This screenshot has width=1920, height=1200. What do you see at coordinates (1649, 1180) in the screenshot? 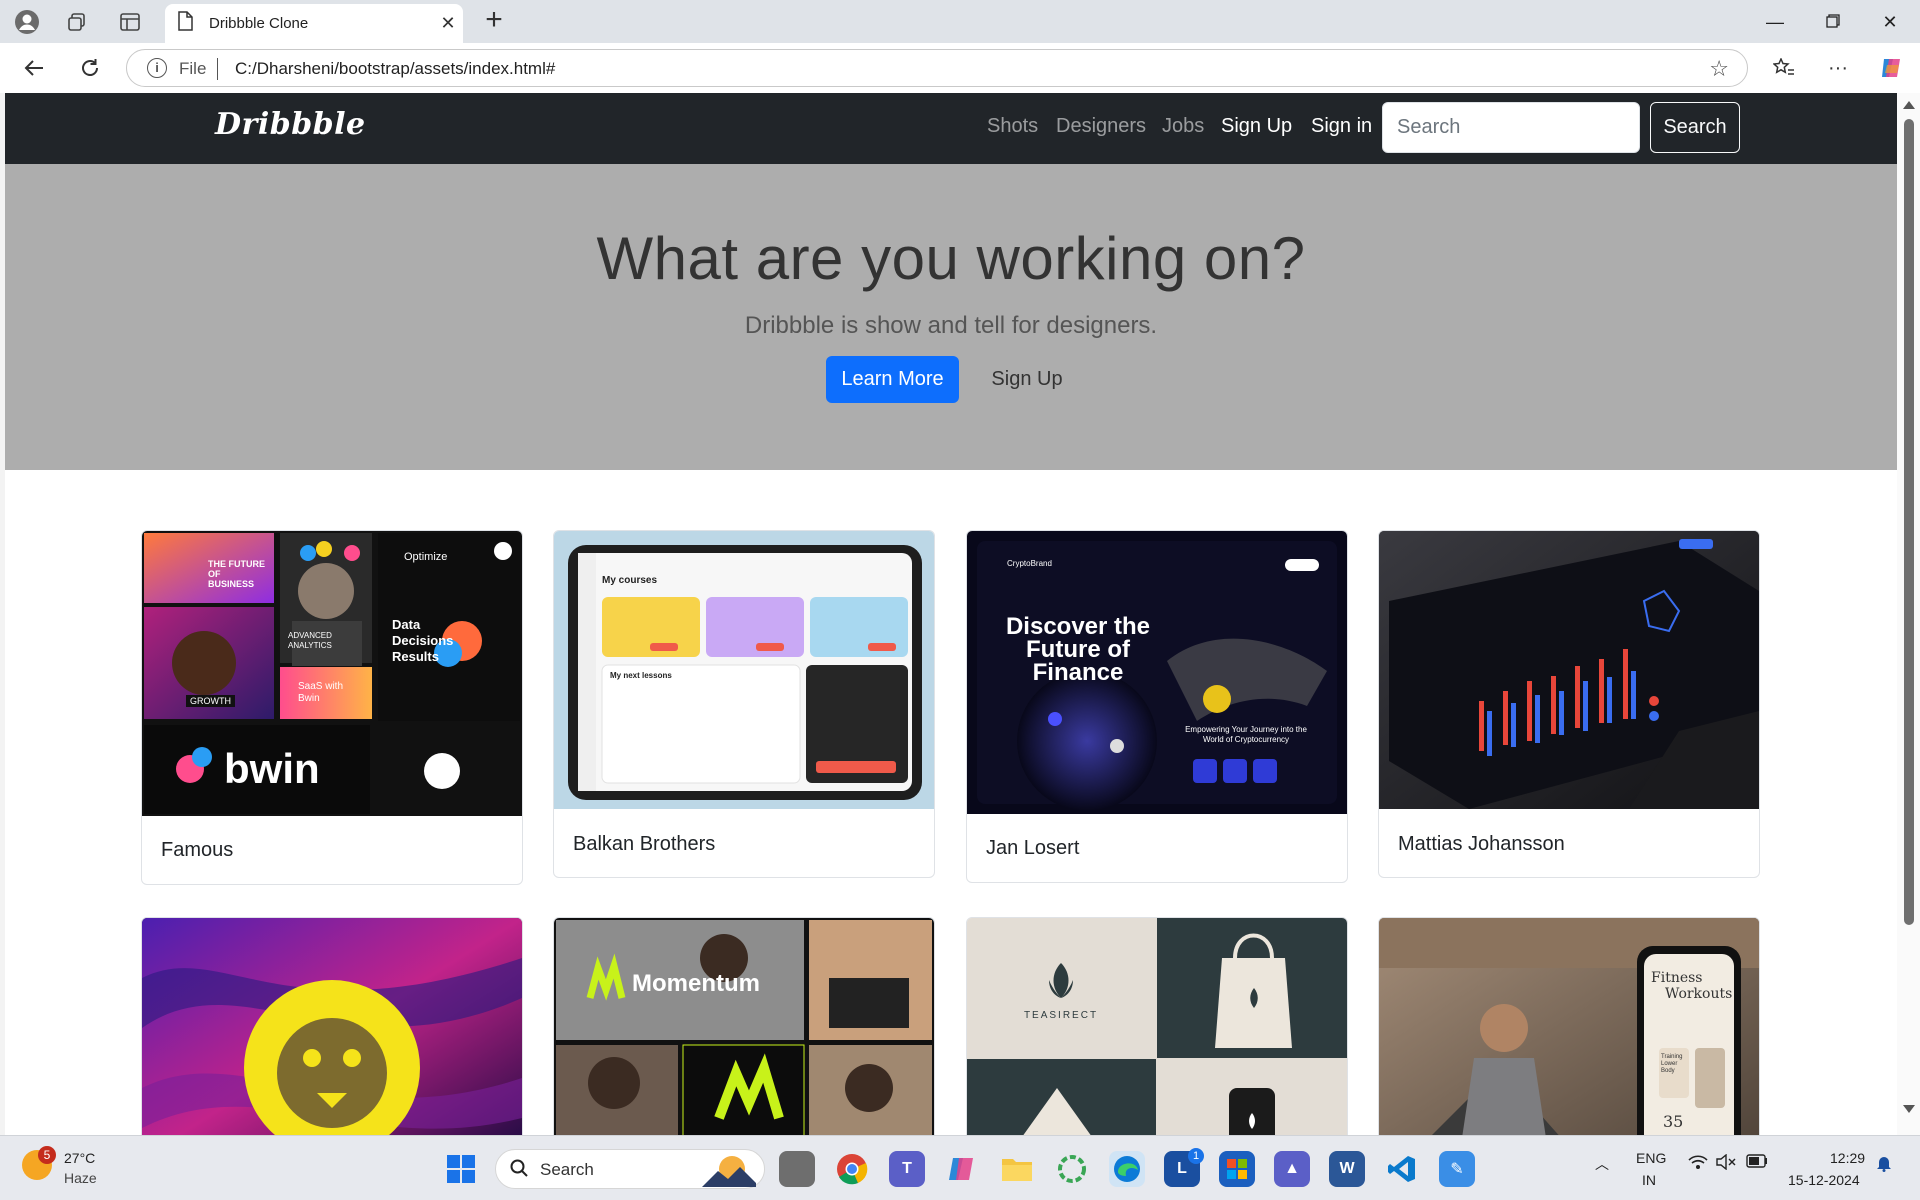
I see `language-region: IN` at bounding box center [1649, 1180].